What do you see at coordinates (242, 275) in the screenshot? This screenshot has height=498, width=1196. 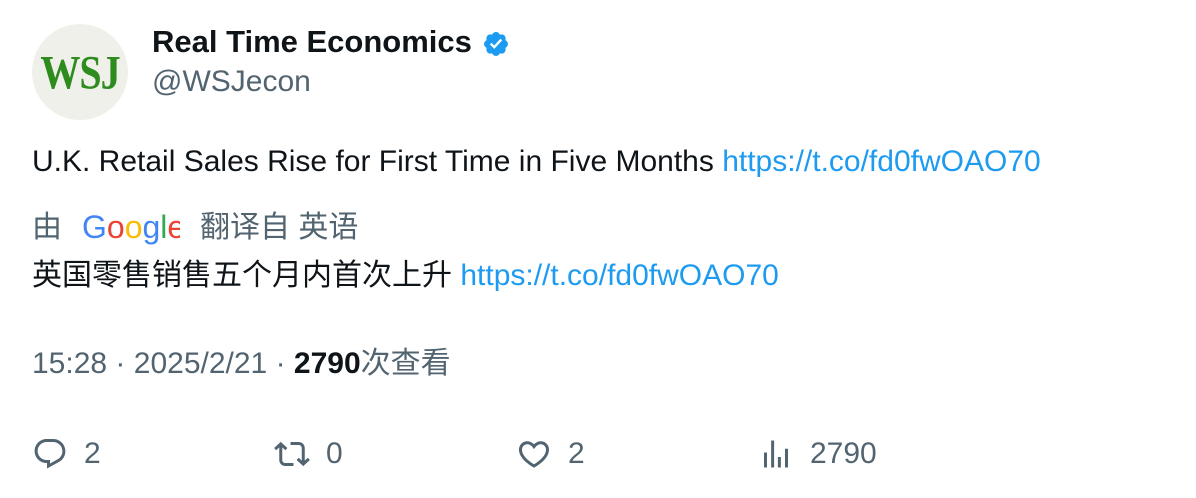 I see `translated-body: 英国零售销售五个月内首次上升` at bounding box center [242, 275].